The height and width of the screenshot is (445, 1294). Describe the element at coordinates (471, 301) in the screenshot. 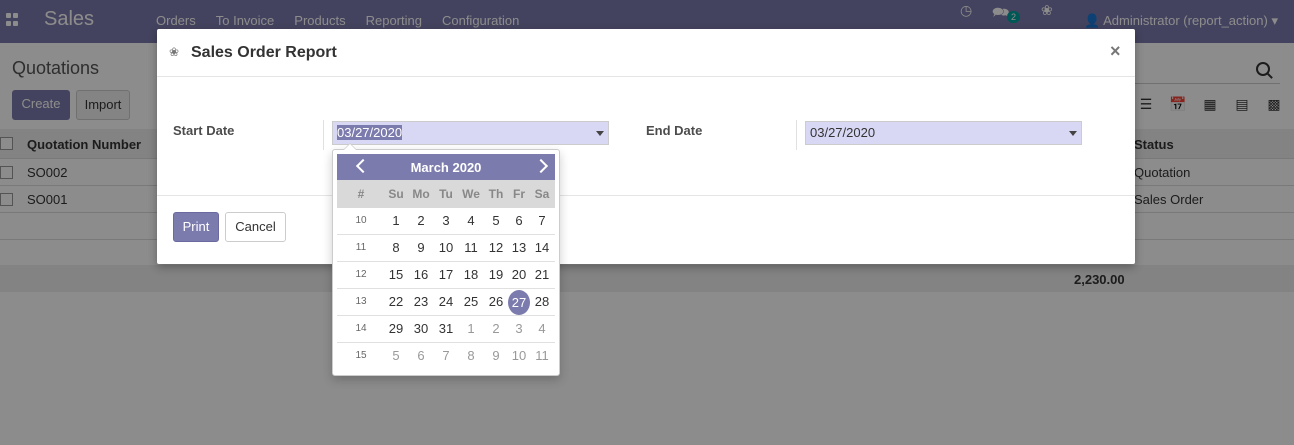

I see `calendar-day: 25` at that location.